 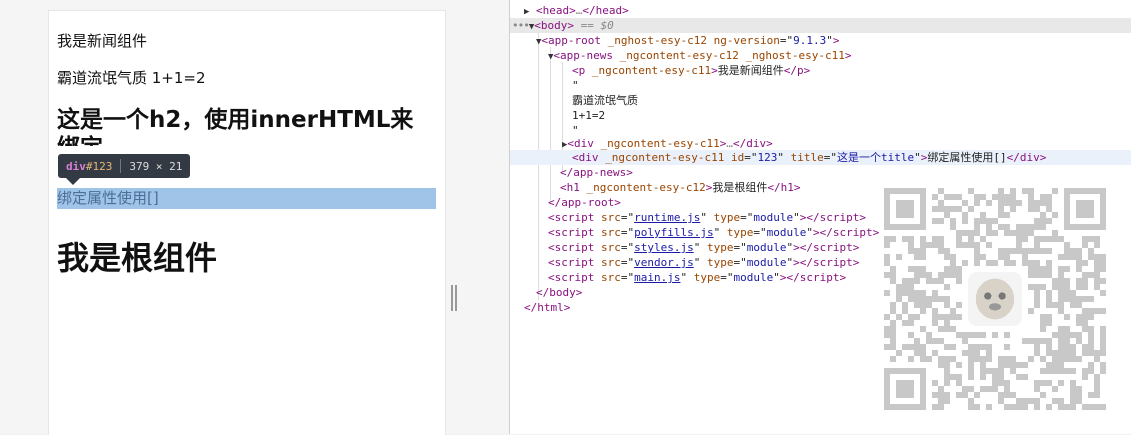 I want to click on script-src-link: runtime.js, so click(x=667, y=217).